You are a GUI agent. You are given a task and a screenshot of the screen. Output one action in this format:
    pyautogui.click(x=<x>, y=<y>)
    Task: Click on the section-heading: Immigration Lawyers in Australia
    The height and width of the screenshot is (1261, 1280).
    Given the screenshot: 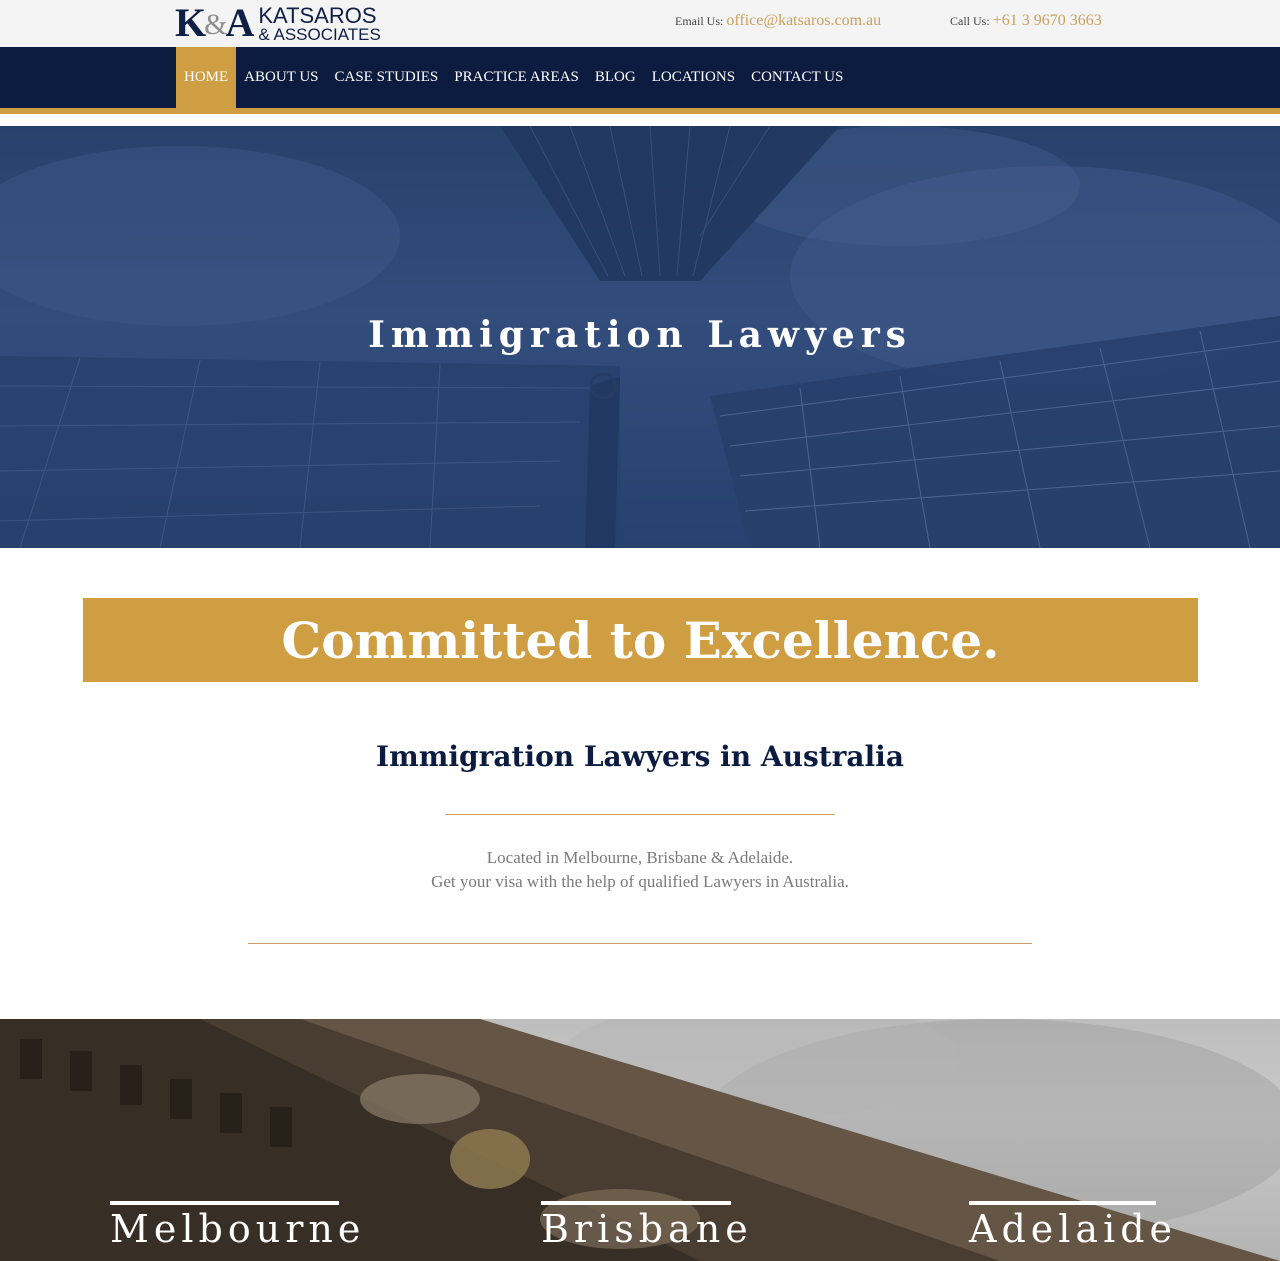 What is the action you would take?
    pyautogui.click(x=640, y=756)
    